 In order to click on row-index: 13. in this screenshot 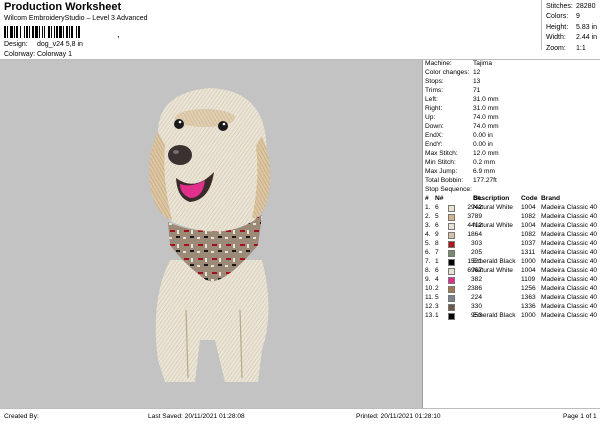, I will do `click(430, 315)`.